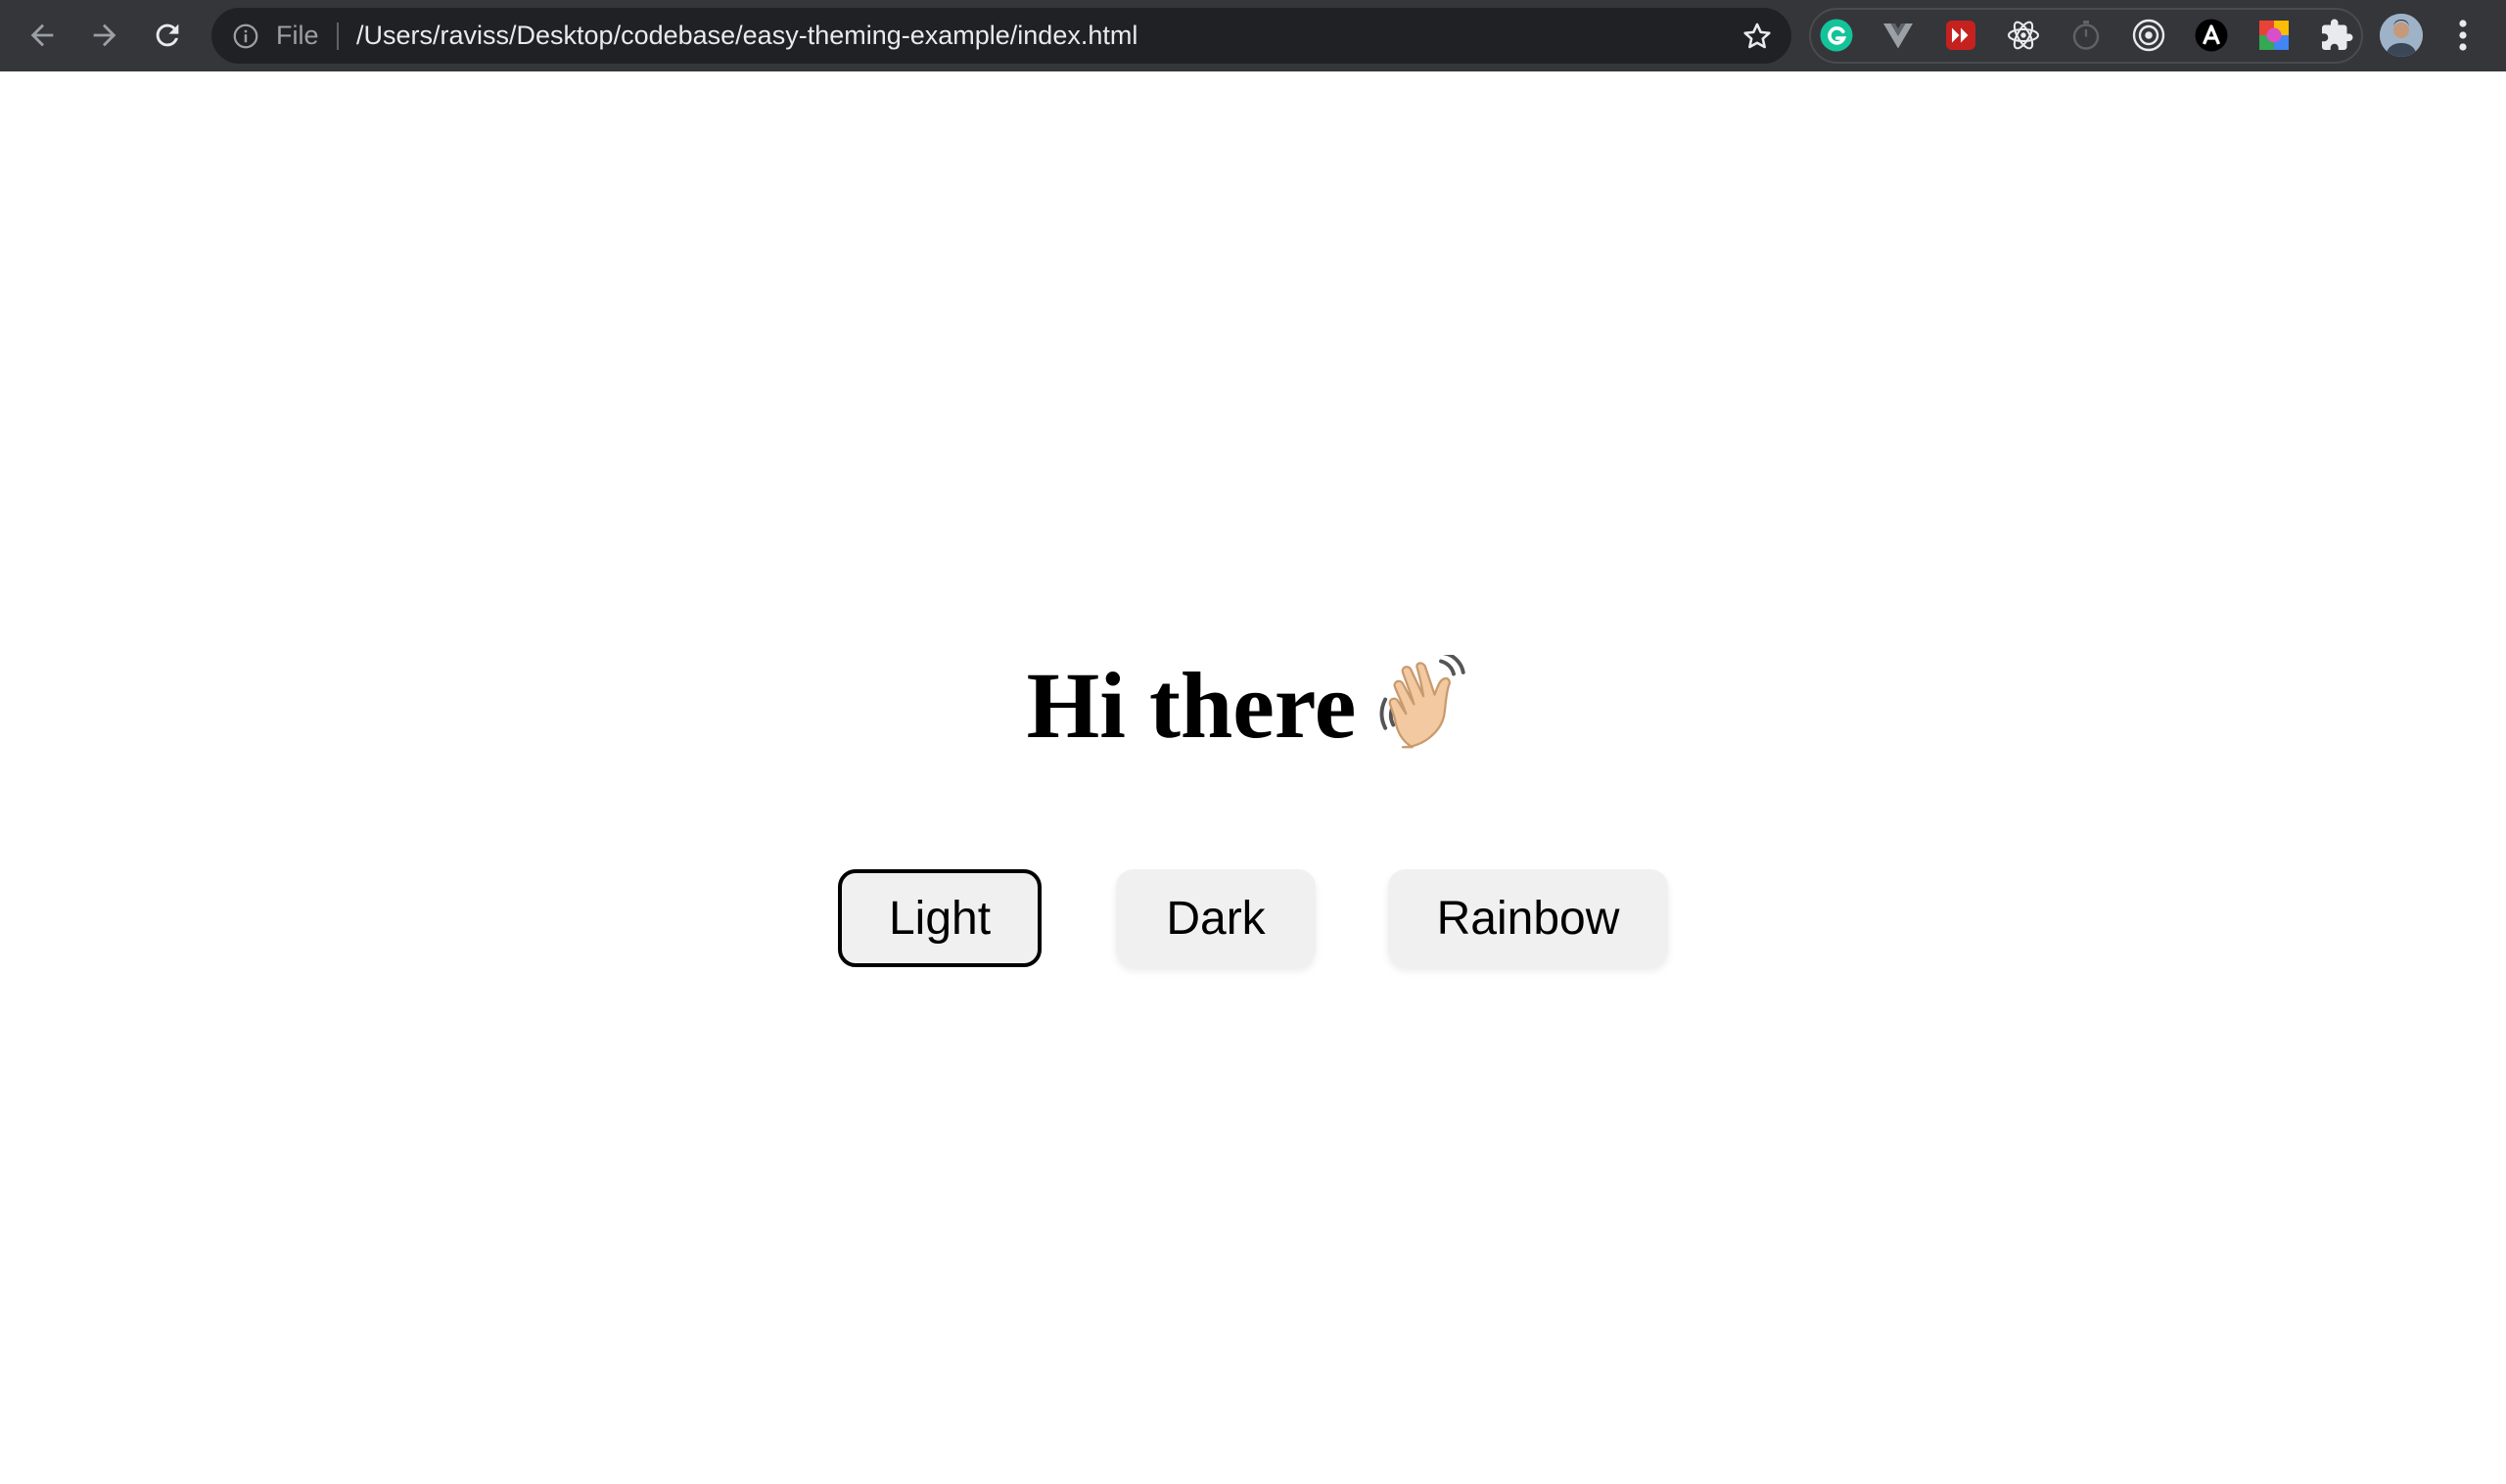  Describe the element at coordinates (940, 918) in the screenshot. I see `light-theme-button: Light` at that location.